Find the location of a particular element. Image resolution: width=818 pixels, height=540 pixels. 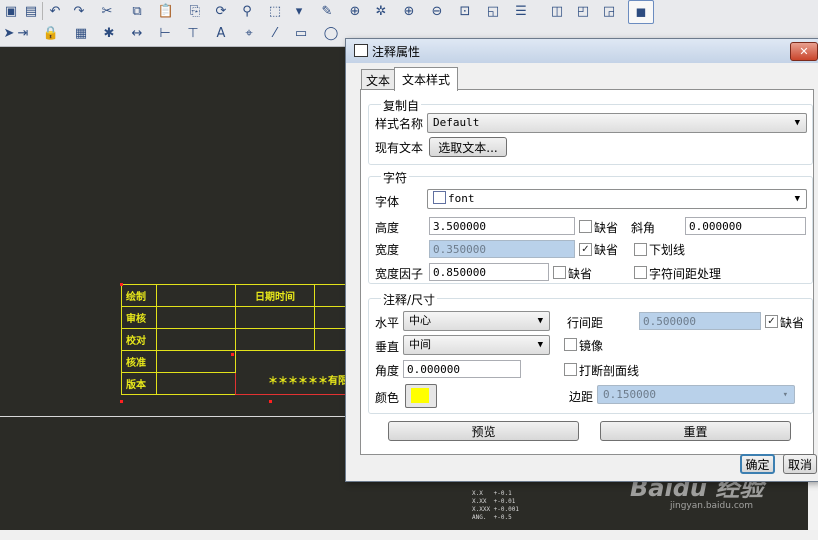

font-type-icon is located at coordinates (439, 197).